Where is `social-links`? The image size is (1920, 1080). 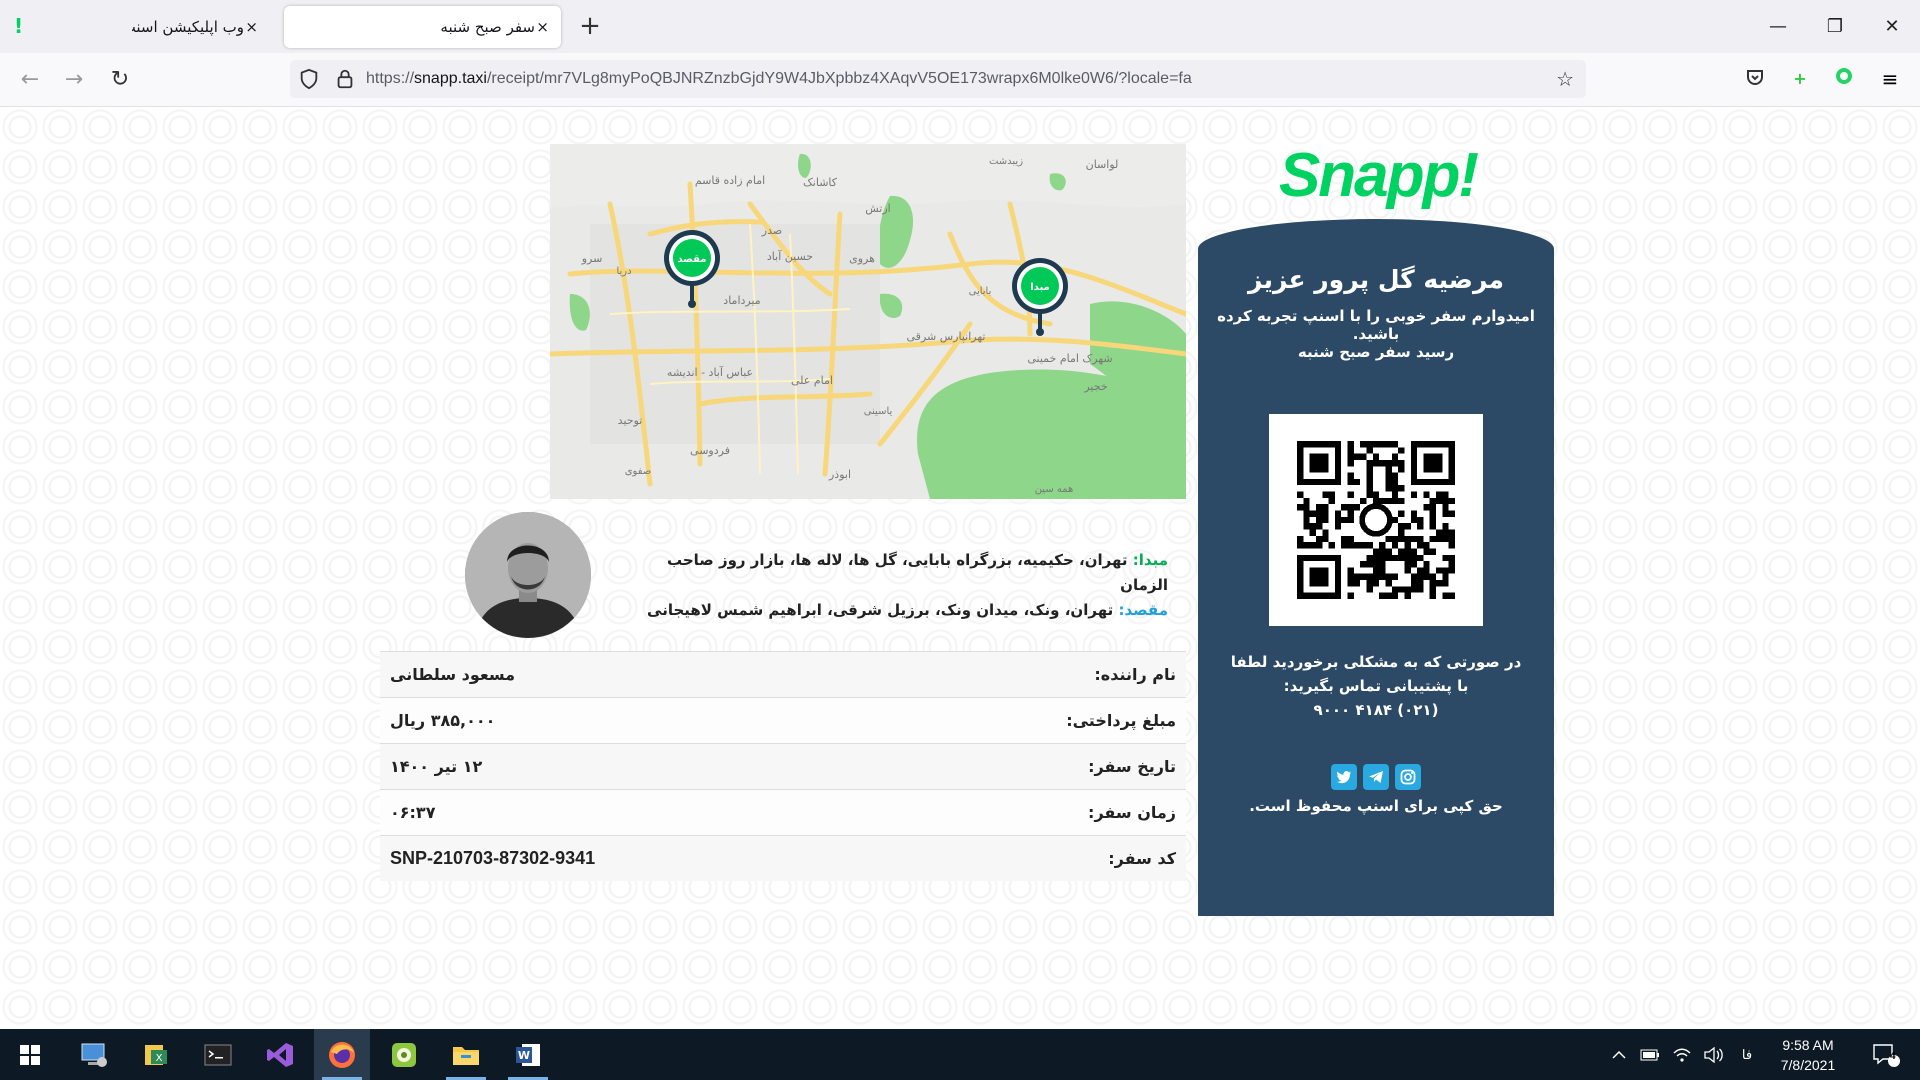 social-links is located at coordinates (1376, 777).